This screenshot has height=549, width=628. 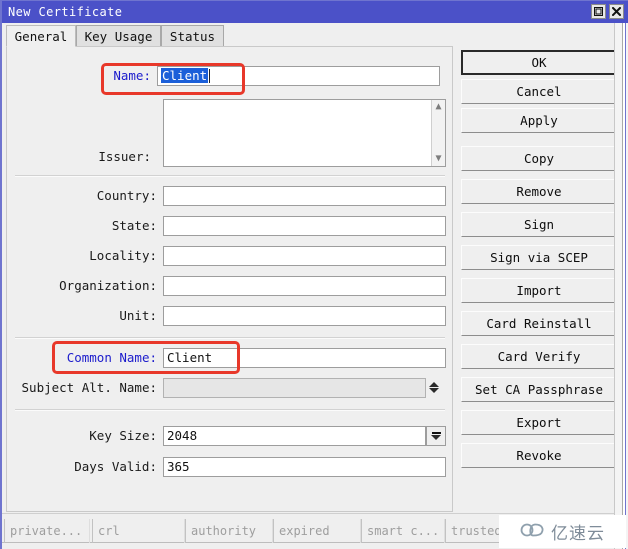 I want to click on locality-label: Locality:, so click(x=123, y=255).